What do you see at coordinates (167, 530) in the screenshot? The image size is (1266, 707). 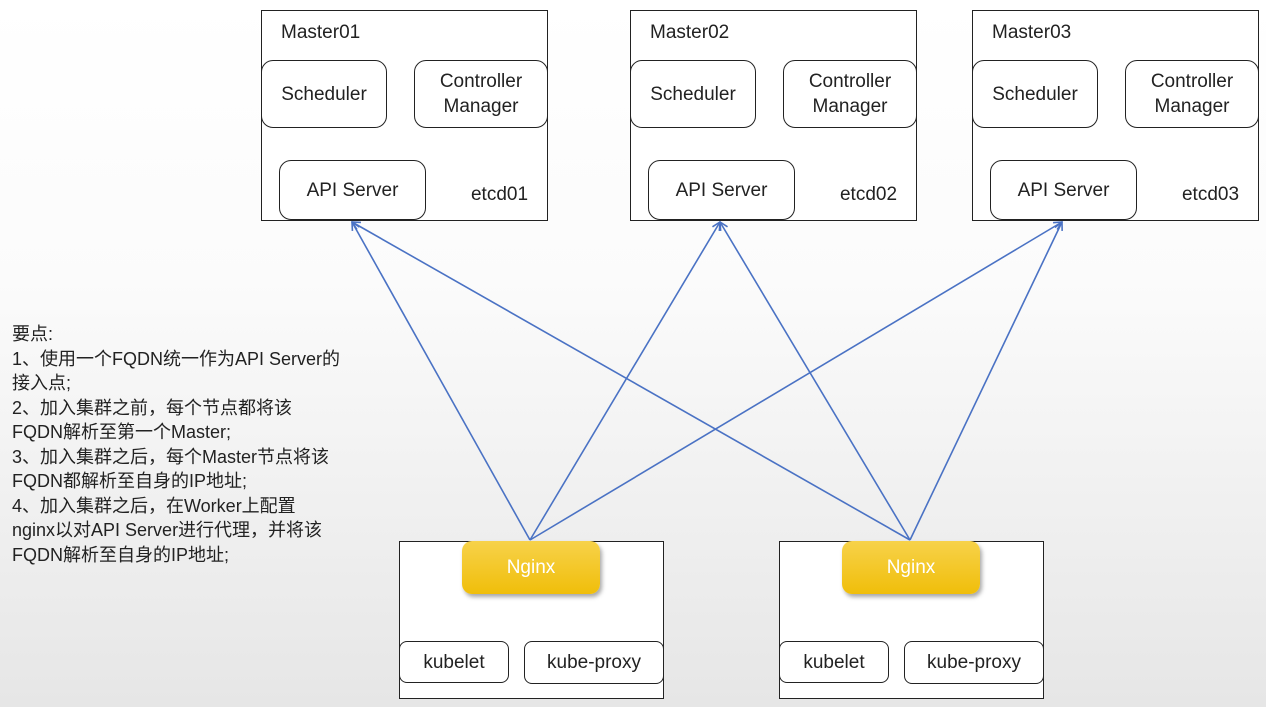 I see `note-line: nginx以对API Server进行代理，并将该` at bounding box center [167, 530].